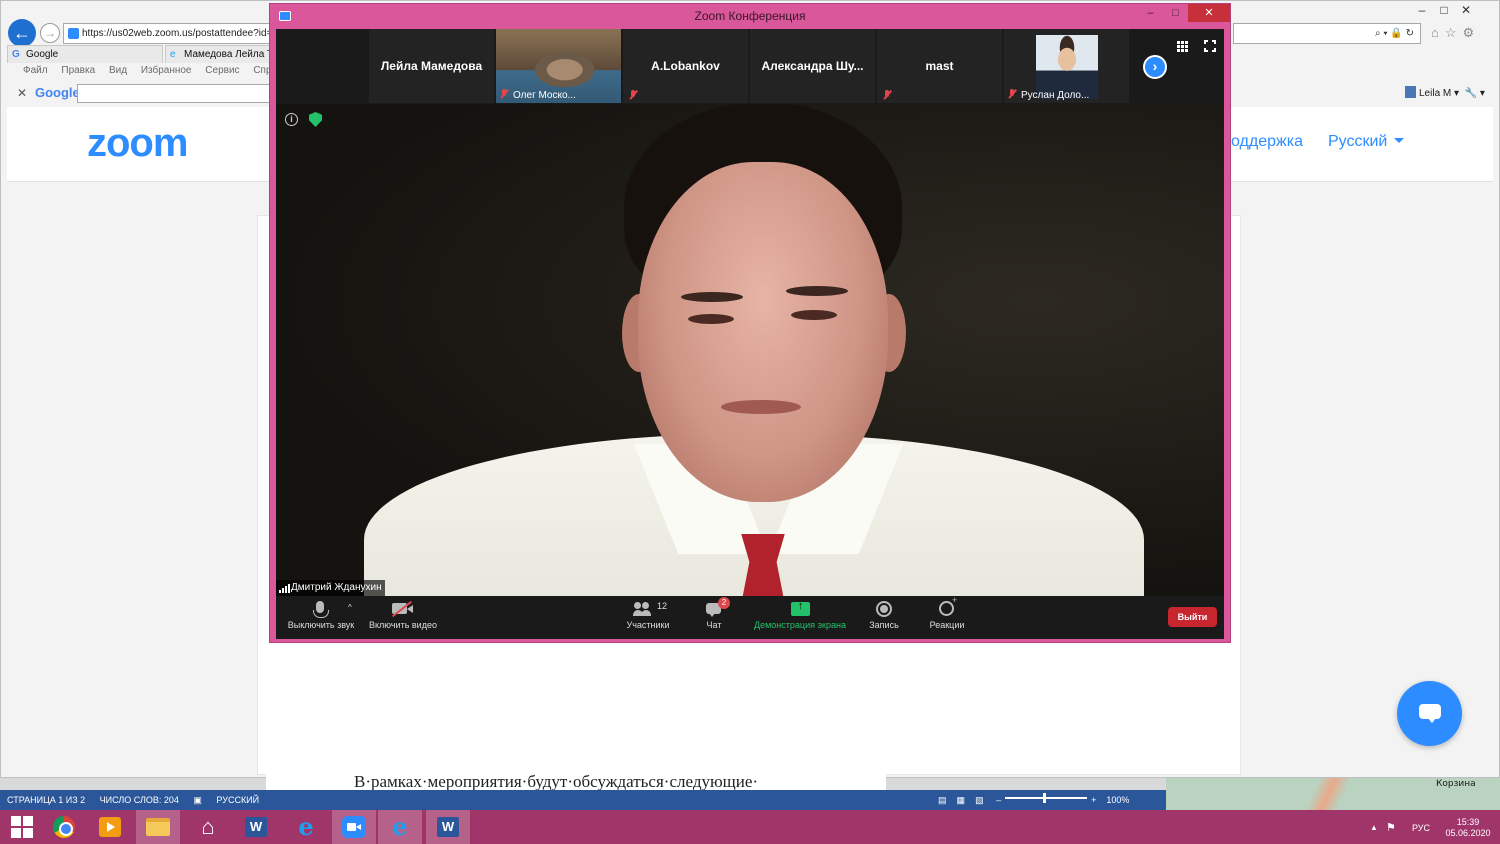  I want to click on support-chat-button, so click(1429, 713).